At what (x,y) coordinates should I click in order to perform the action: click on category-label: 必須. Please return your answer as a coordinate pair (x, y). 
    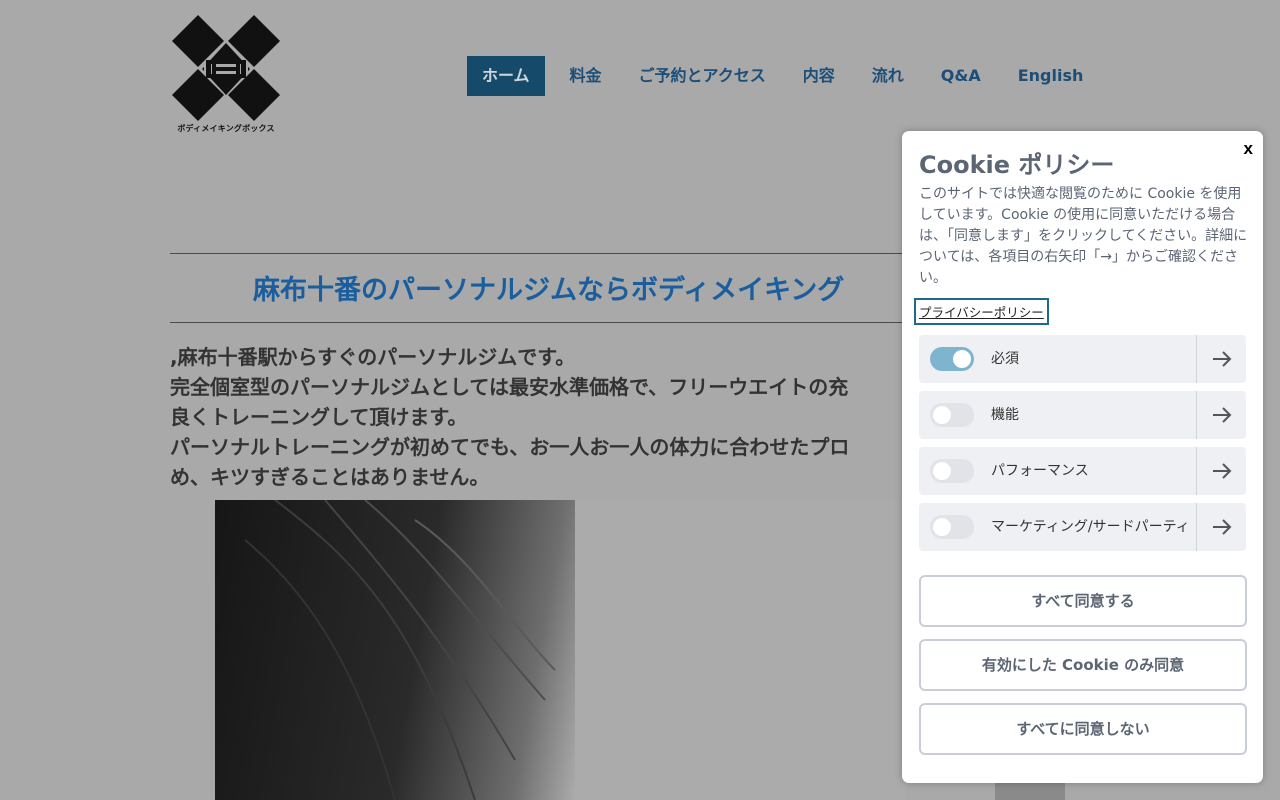
    Looking at the image, I should click on (1005, 359).